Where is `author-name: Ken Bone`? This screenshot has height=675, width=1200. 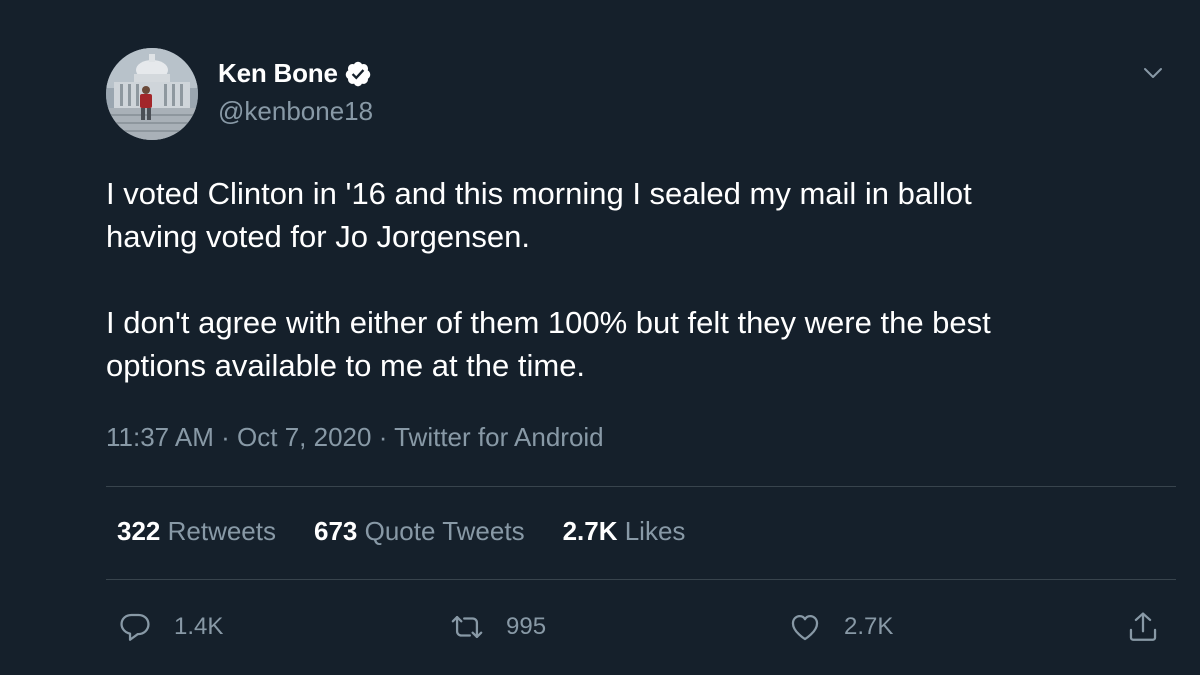 author-name: Ken Bone is located at coordinates (295, 73).